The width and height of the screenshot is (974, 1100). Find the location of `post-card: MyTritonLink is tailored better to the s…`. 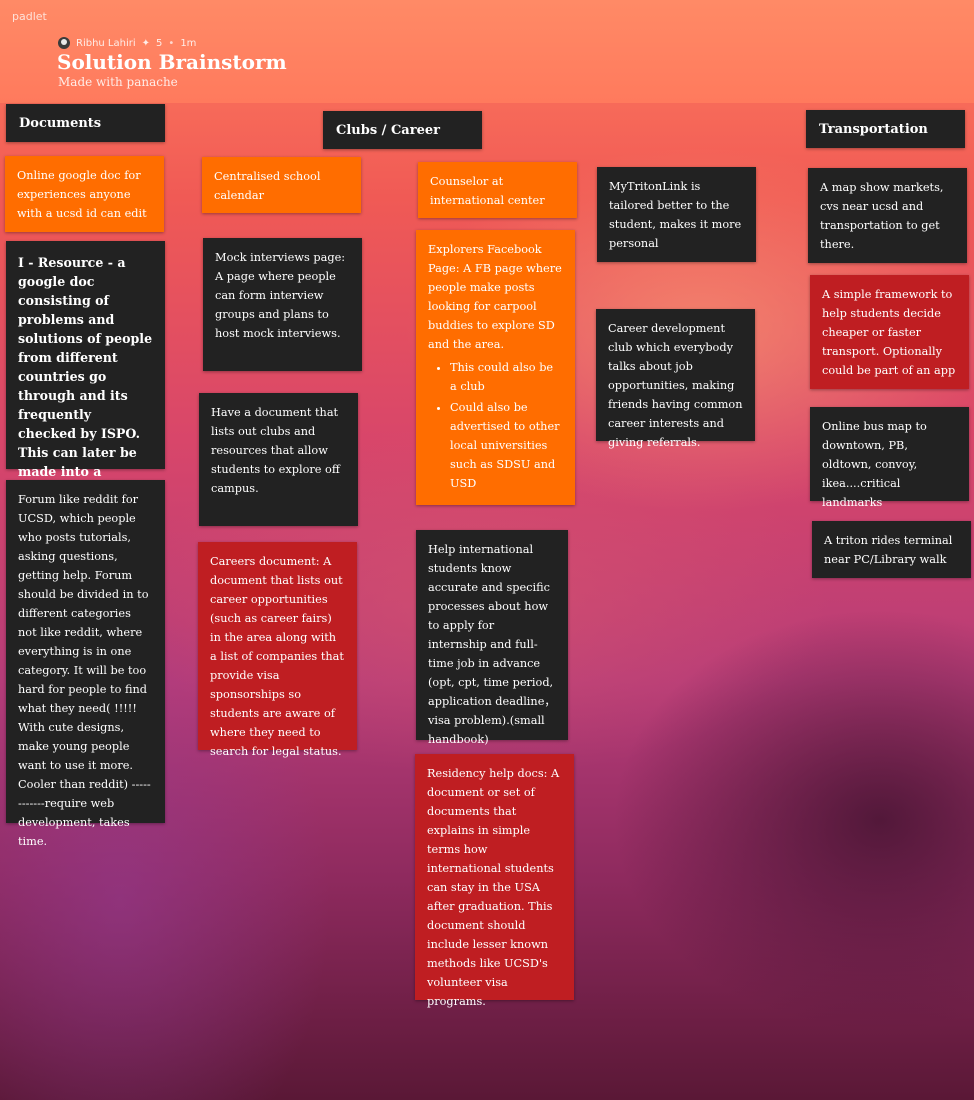

post-card: MyTritonLink is tailored better to the s… is located at coordinates (676, 214).